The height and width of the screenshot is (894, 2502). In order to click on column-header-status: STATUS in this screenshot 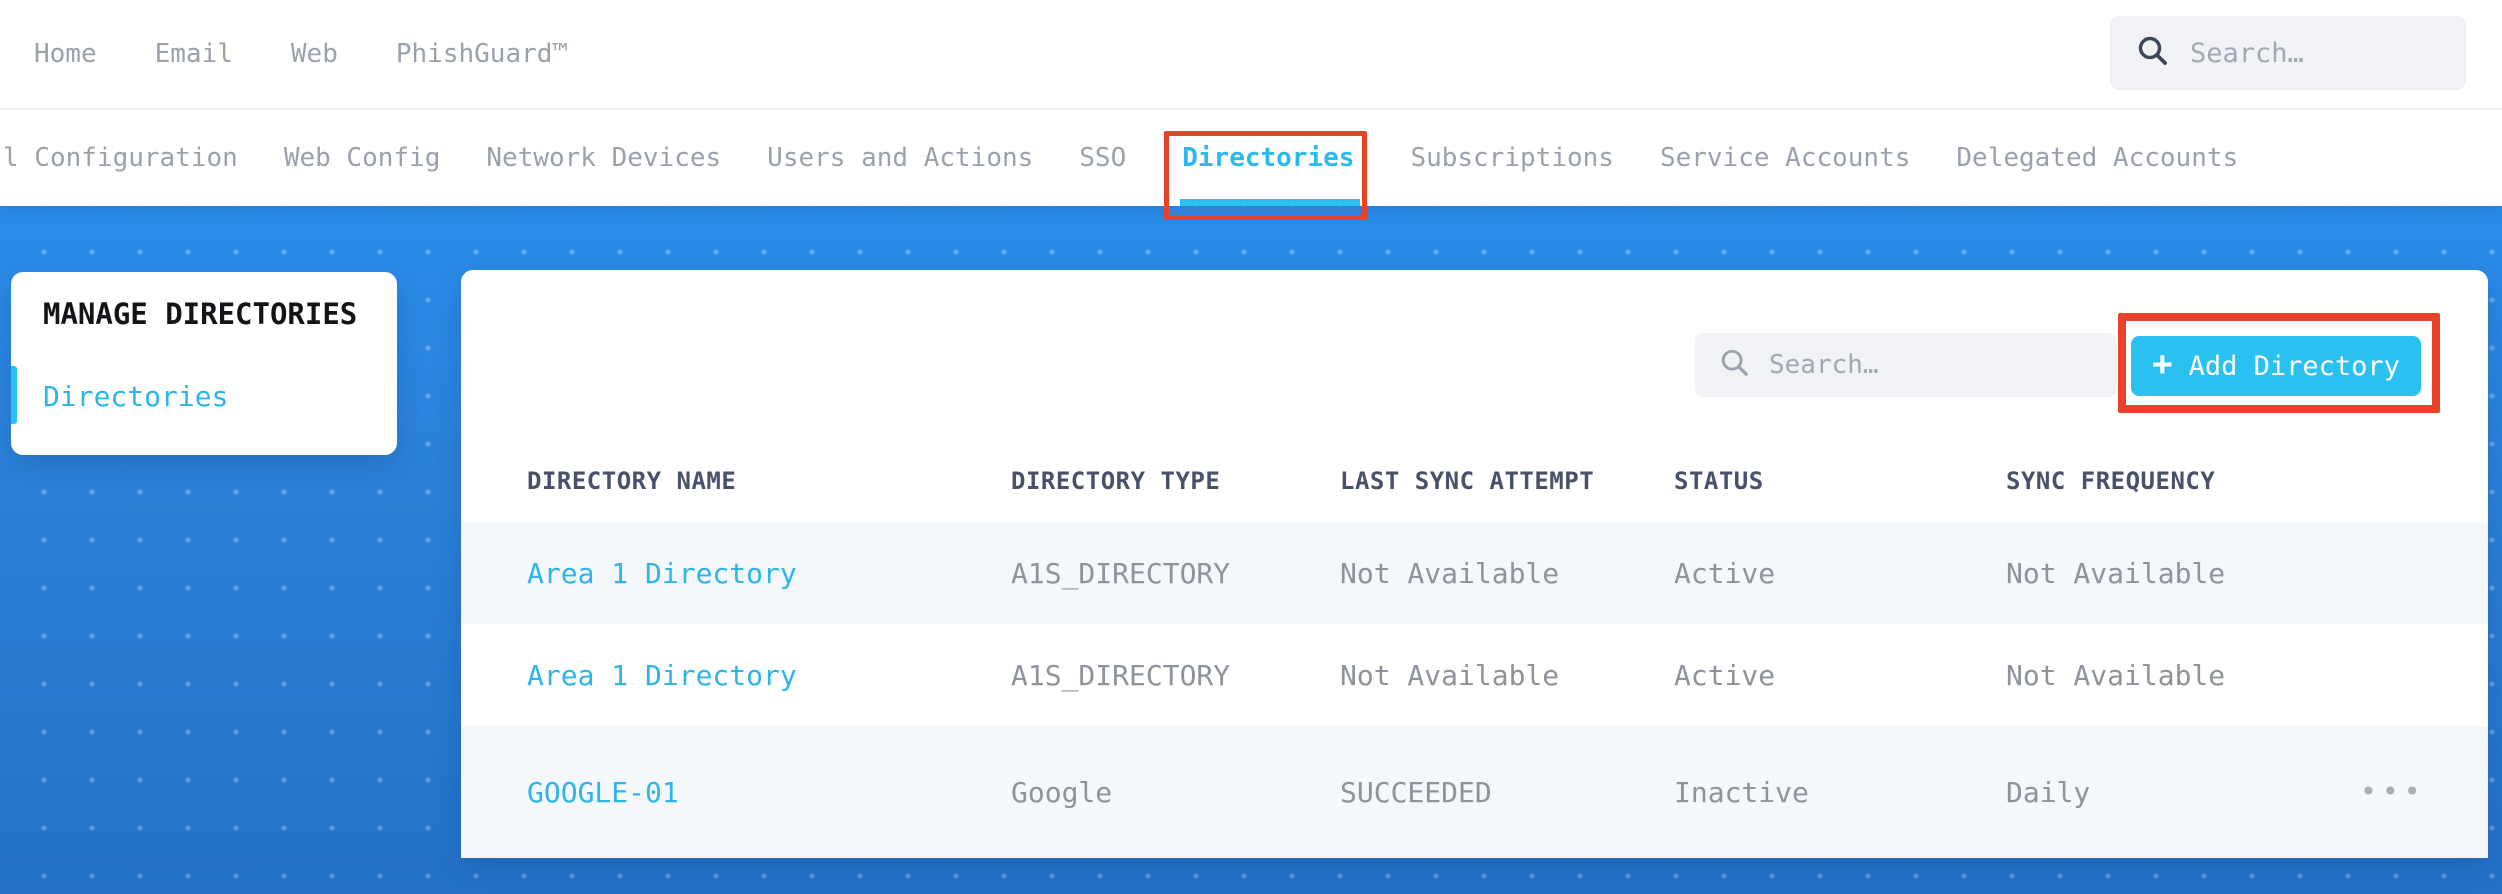, I will do `click(1719, 481)`.